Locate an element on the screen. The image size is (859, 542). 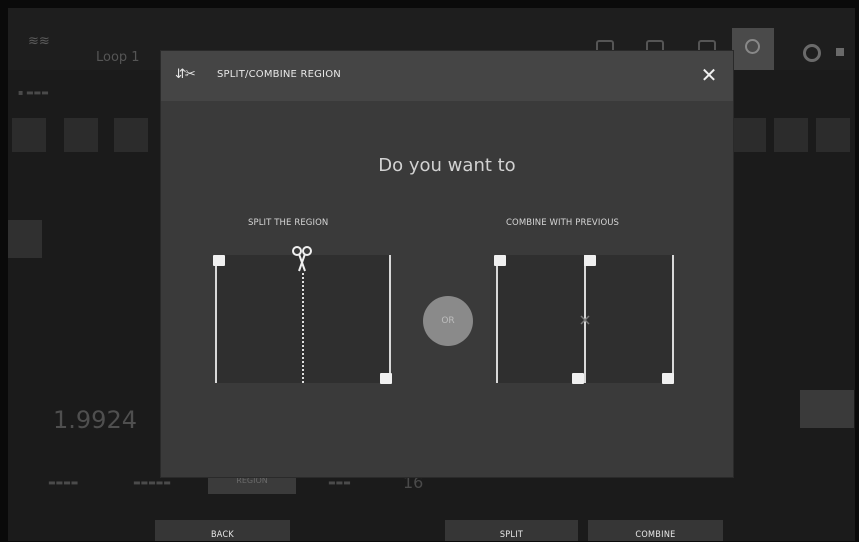
background-zoom-button is located at coordinates (753, 49).